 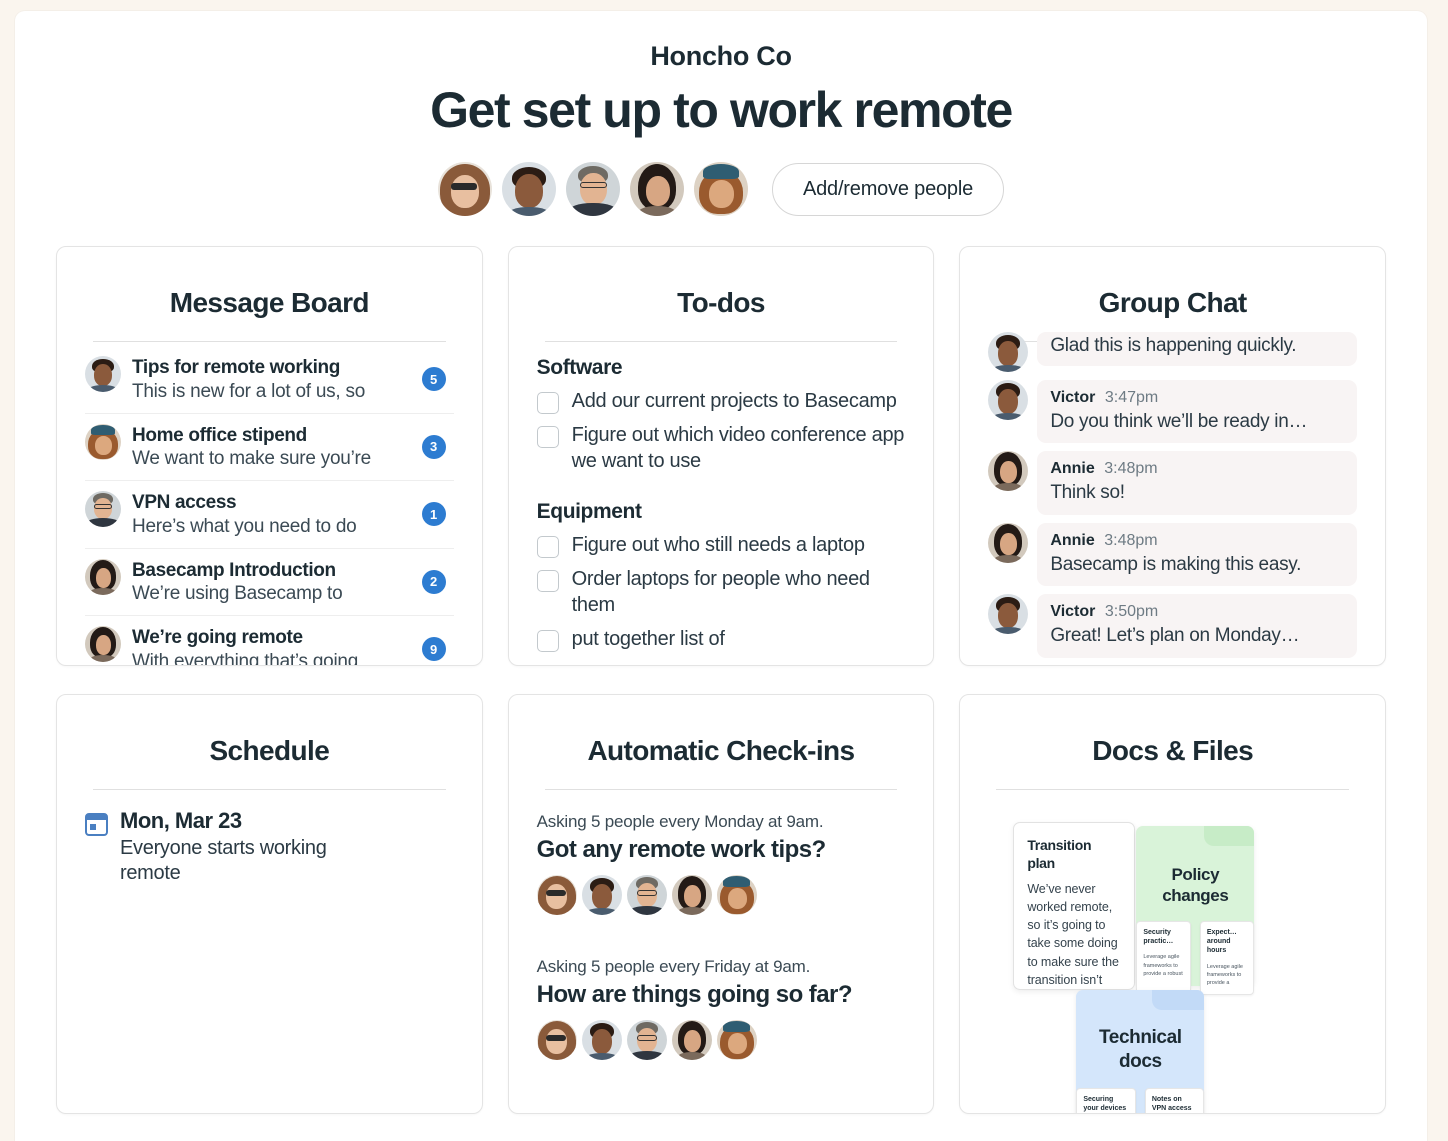 I want to click on checkin-schedule: Asking 5 people every Friday at 9am., so click(x=673, y=966).